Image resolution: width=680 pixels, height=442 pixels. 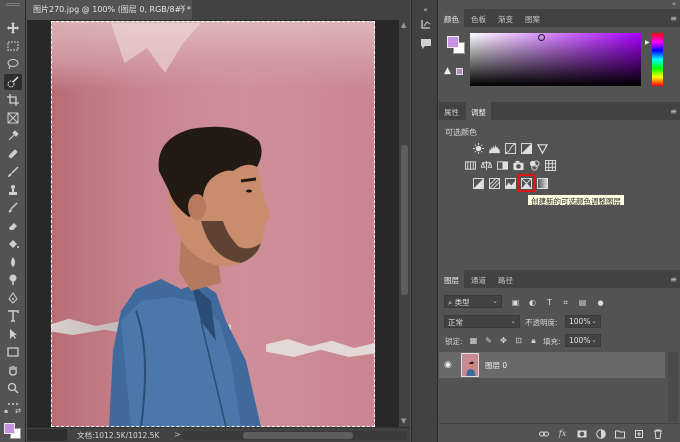 I want to click on add-mask-icon, so click(x=581, y=433).